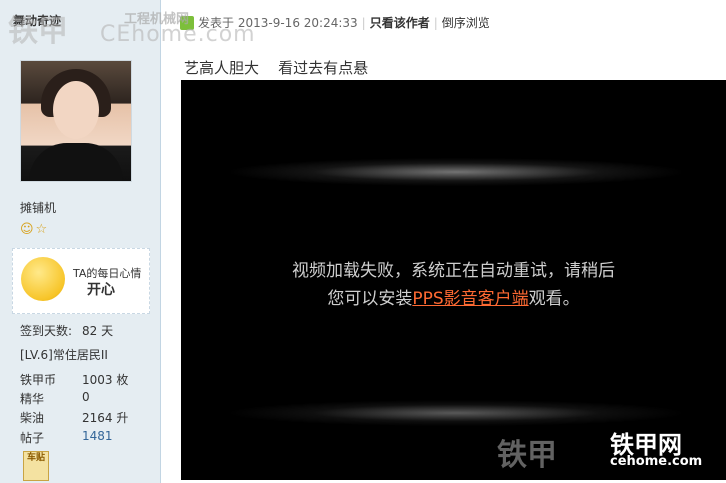 This screenshot has width=726, height=483. What do you see at coordinates (32, 418) in the screenshot?
I see `stat-label: 柴油` at bounding box center [32, 418].